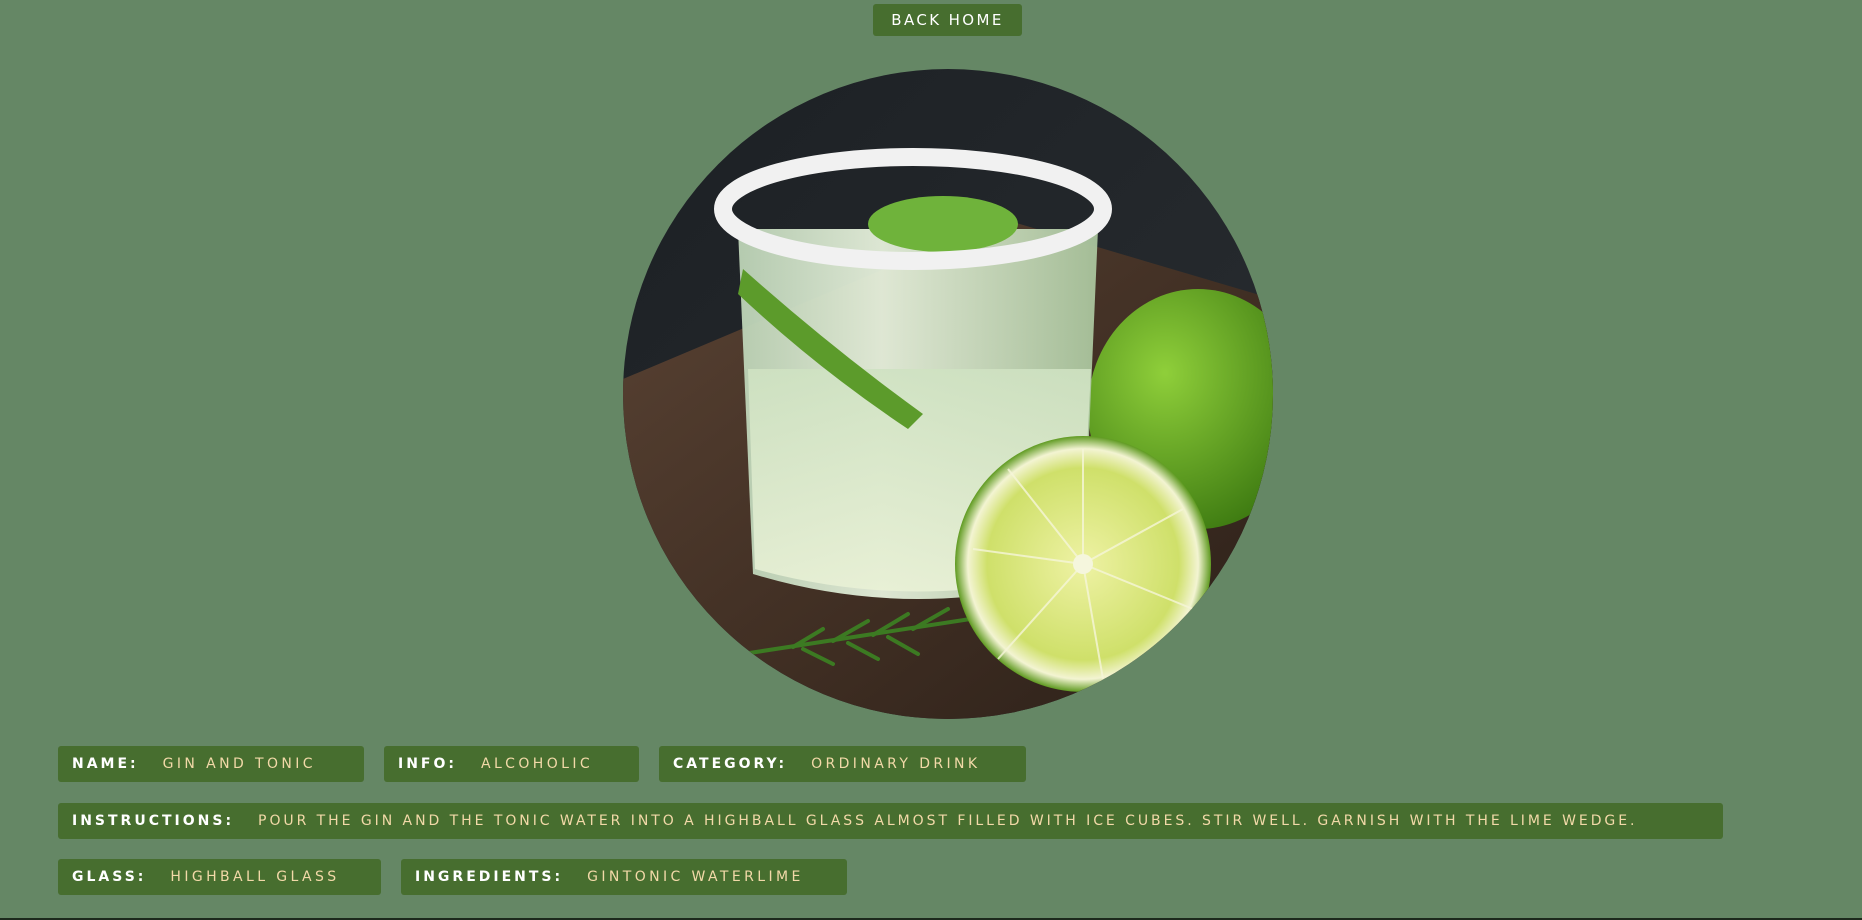  I want to click on glass-field: Glass: Highball glass, so click(219, 877).